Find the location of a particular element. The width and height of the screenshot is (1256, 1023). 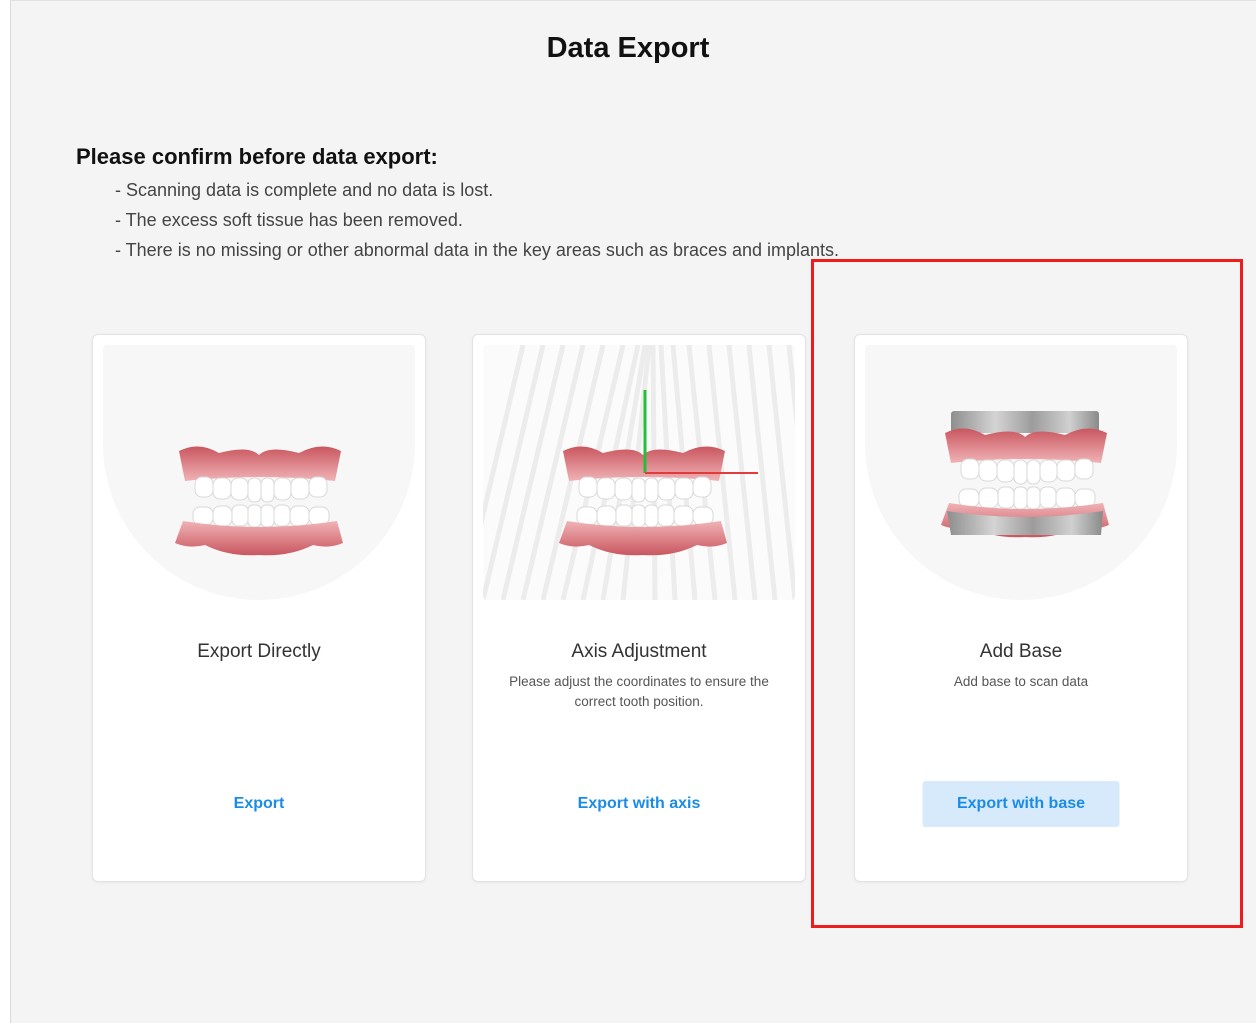

card-title: Add Base is located at coordinates (1021, 651).